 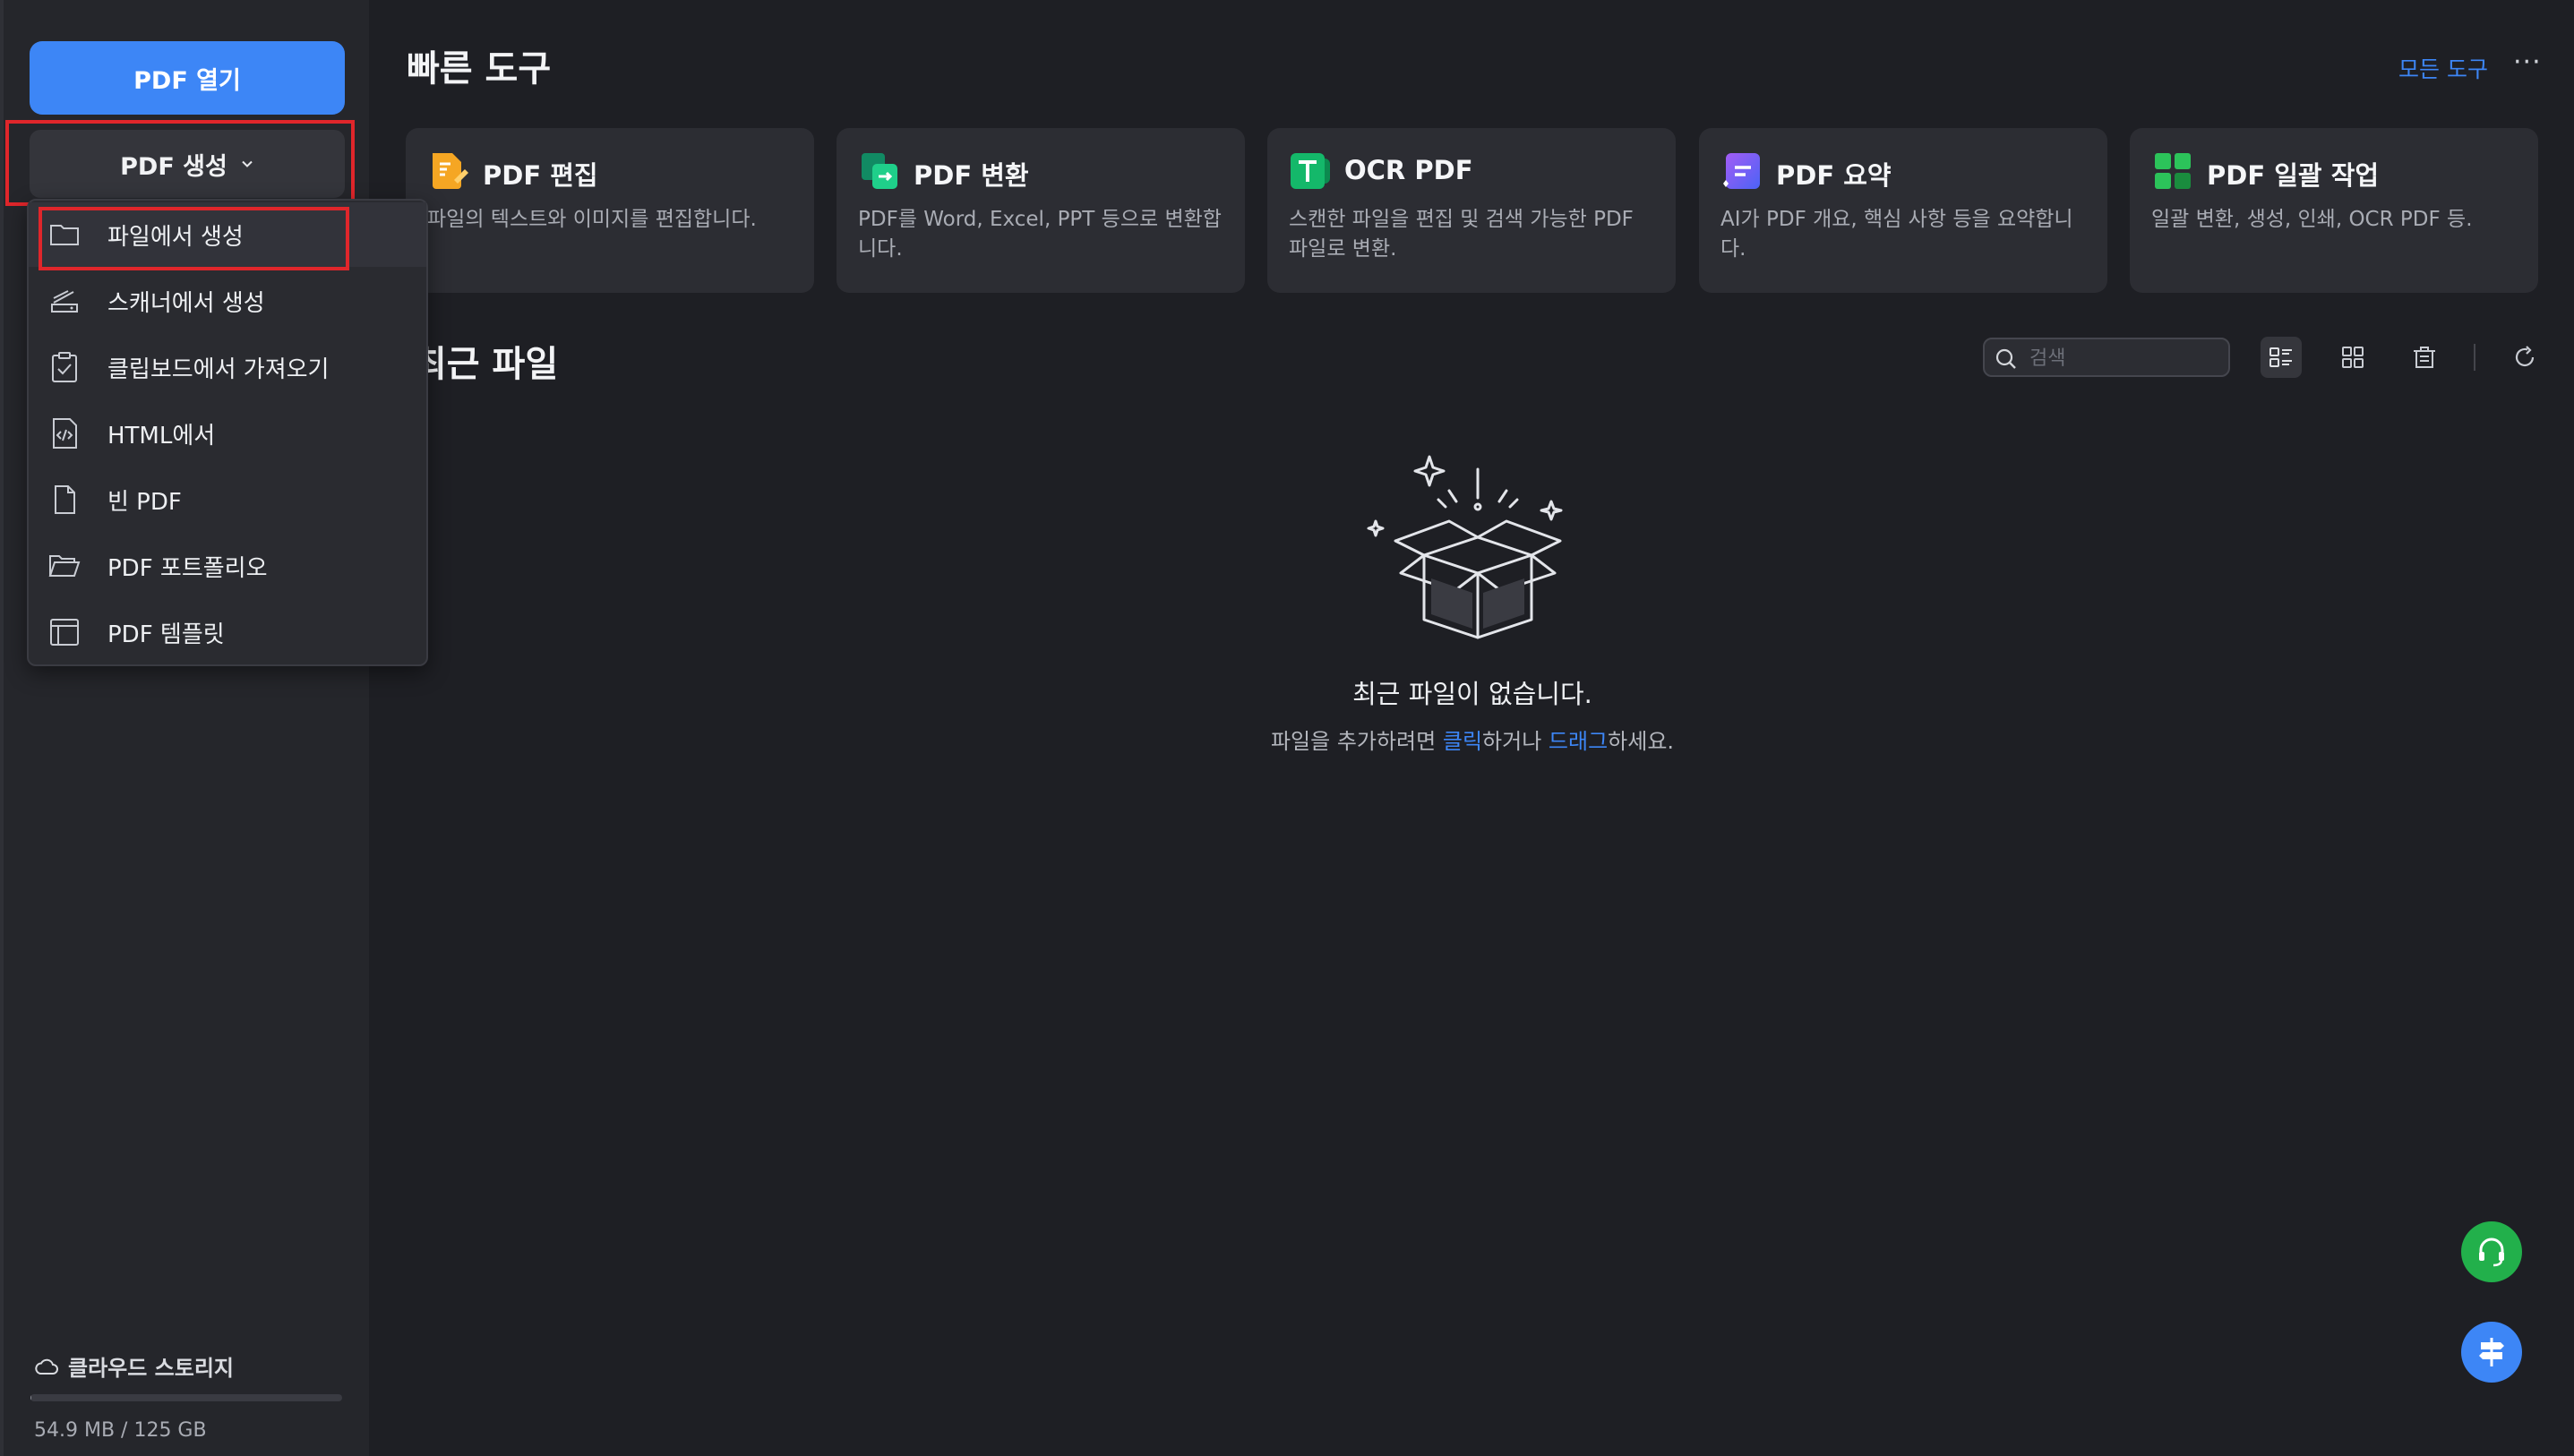 I want to click on refresh-button, so click(x=2524, y=357).